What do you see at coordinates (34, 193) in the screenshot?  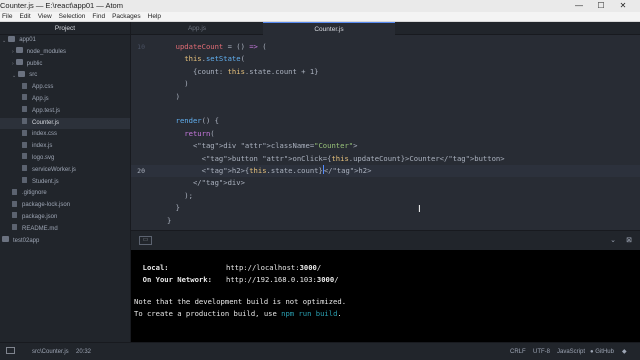 I see `tree-item-label: .gitignore` at bounding box center [34, 193].